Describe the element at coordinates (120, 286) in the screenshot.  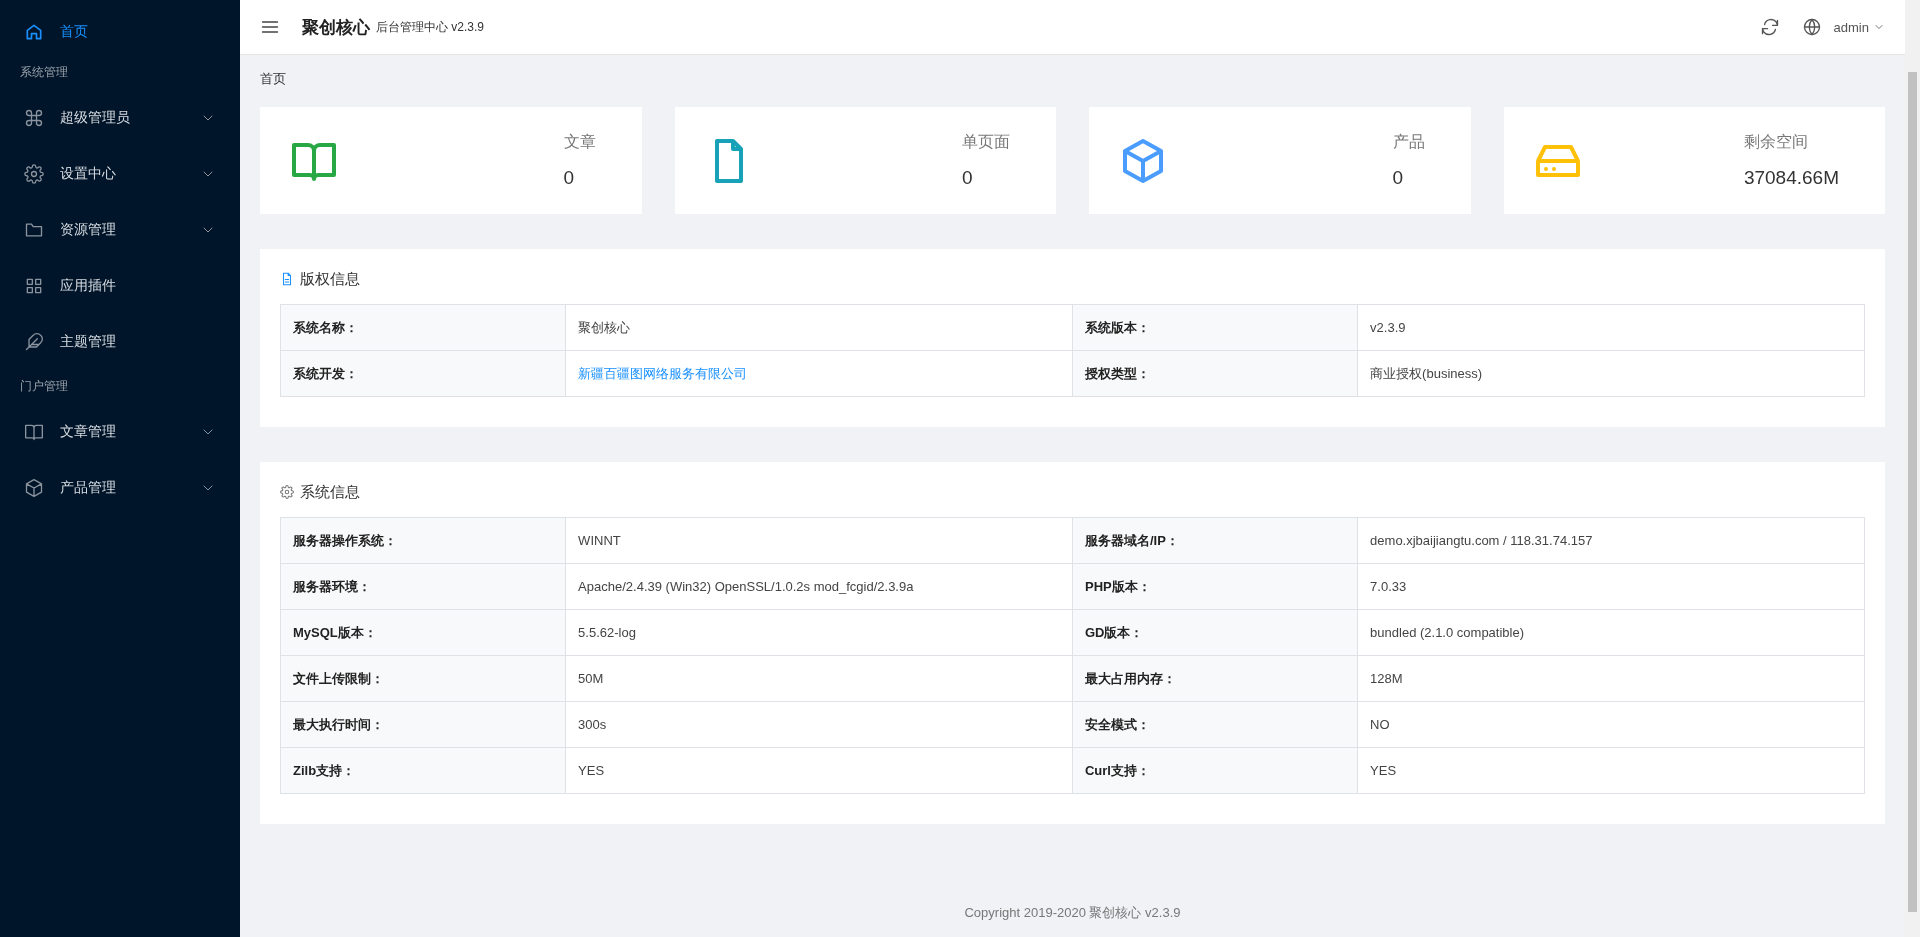
I see `sidebar-item: 应用插件` at that location.